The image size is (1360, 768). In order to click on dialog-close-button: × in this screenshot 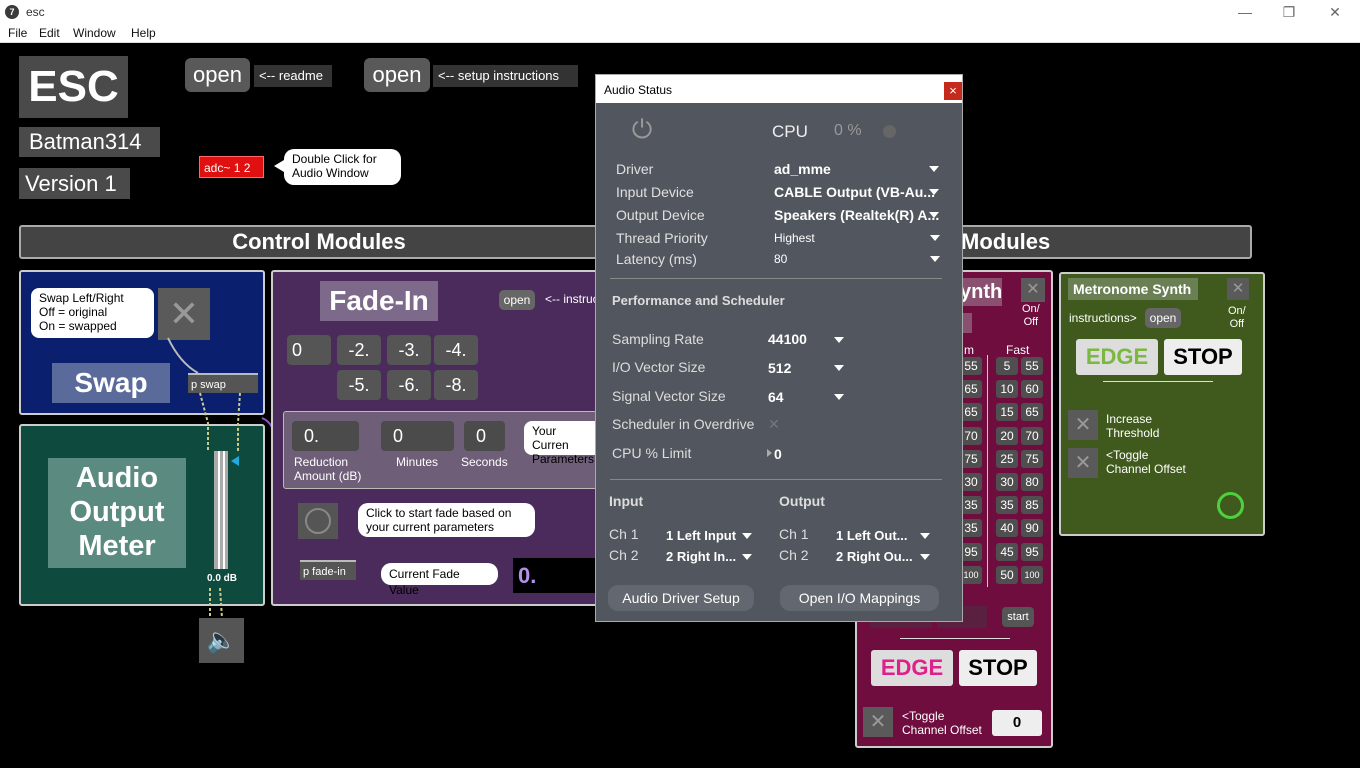, I will do `click(953, 91)`.